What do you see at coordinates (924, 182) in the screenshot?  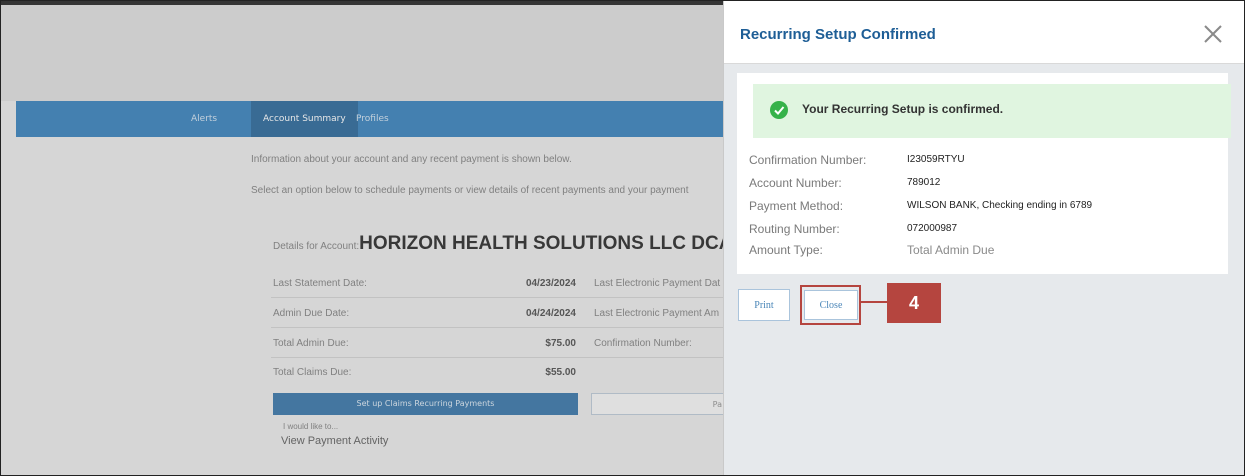 I see `detail-value-account-number: 789012` at bounding box center [924, 182].